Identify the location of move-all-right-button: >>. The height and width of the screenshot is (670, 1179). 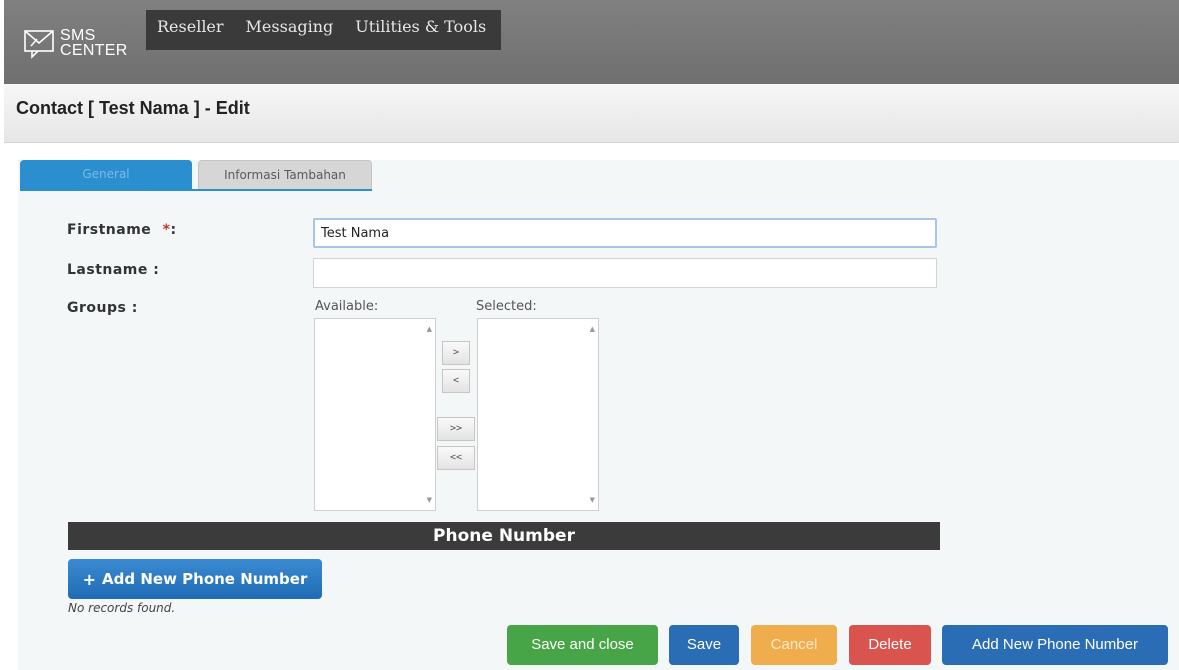
(456, 429).